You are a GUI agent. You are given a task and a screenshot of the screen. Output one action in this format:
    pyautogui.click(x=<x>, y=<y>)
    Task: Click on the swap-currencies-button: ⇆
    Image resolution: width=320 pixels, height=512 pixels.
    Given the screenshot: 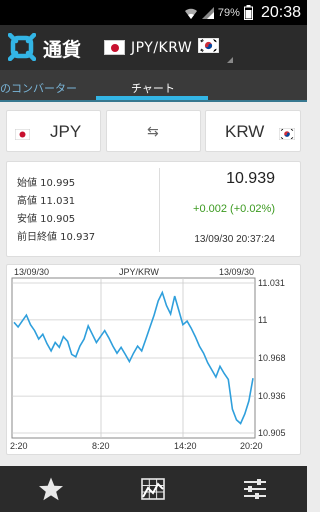 What is the action you would take?
    pyautogui.click(x=153, y=131)
    